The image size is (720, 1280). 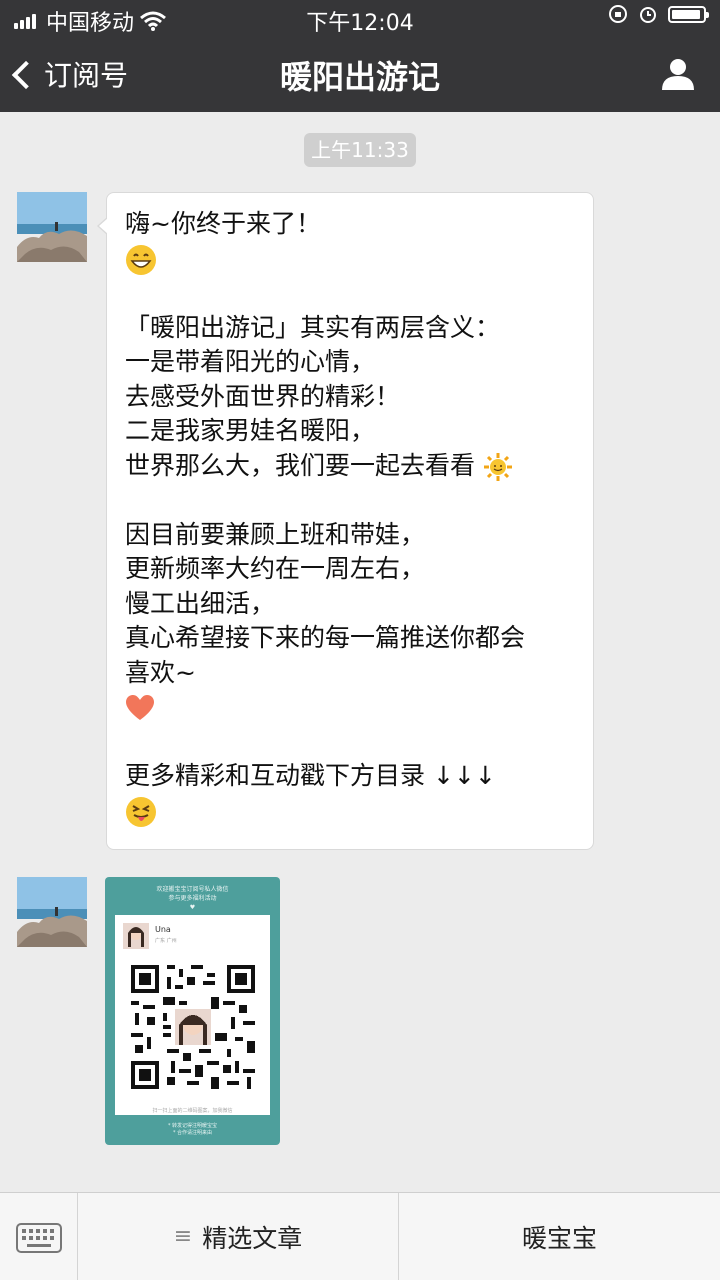 I want to click on heart-icon: ♥, so click(x=192, y=907).